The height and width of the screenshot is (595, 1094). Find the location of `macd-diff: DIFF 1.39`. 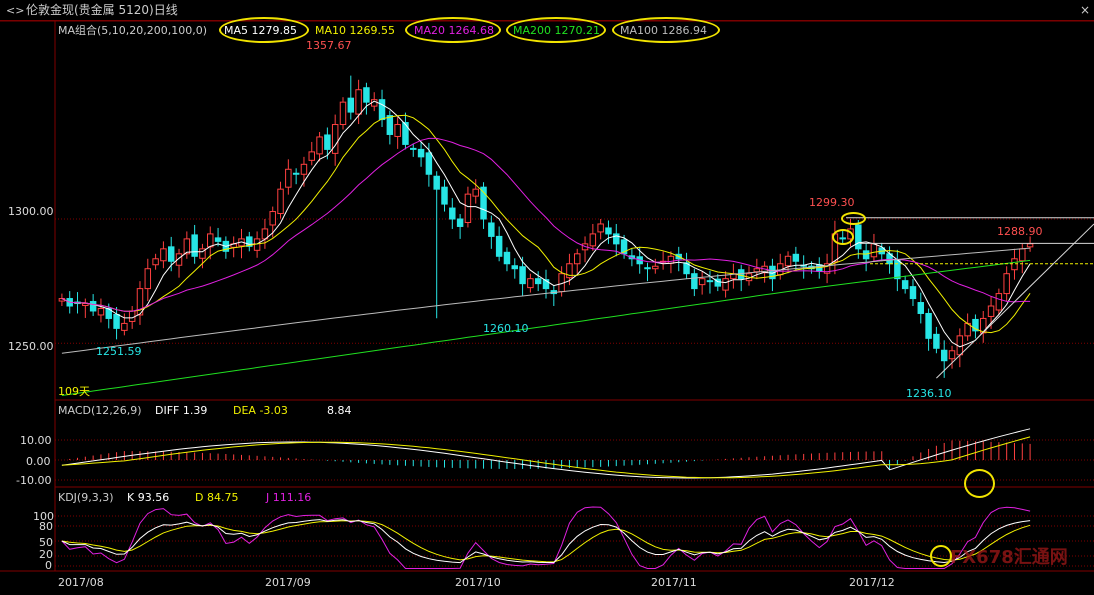

macd-diff: DIFF 1.39 is located at coordinates (181, 410).